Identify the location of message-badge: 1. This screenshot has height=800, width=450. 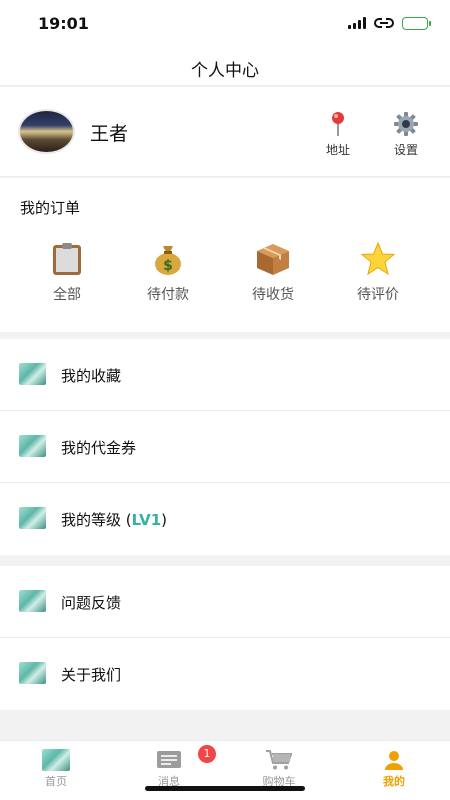
(207, 754).